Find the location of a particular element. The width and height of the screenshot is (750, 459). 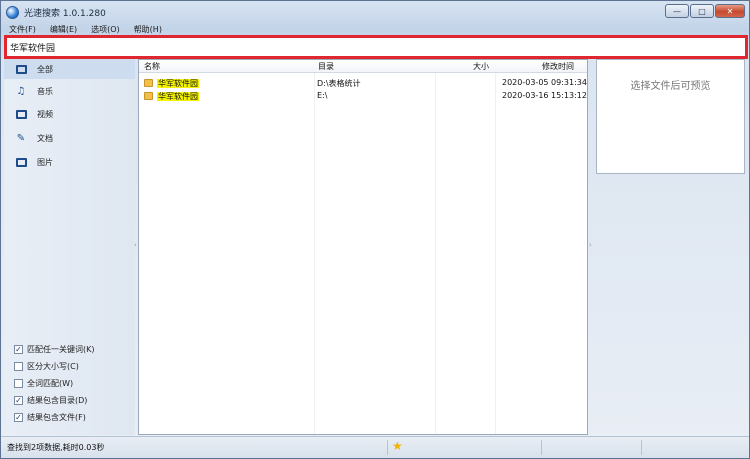

search-box is located at coordinates (376, 47).